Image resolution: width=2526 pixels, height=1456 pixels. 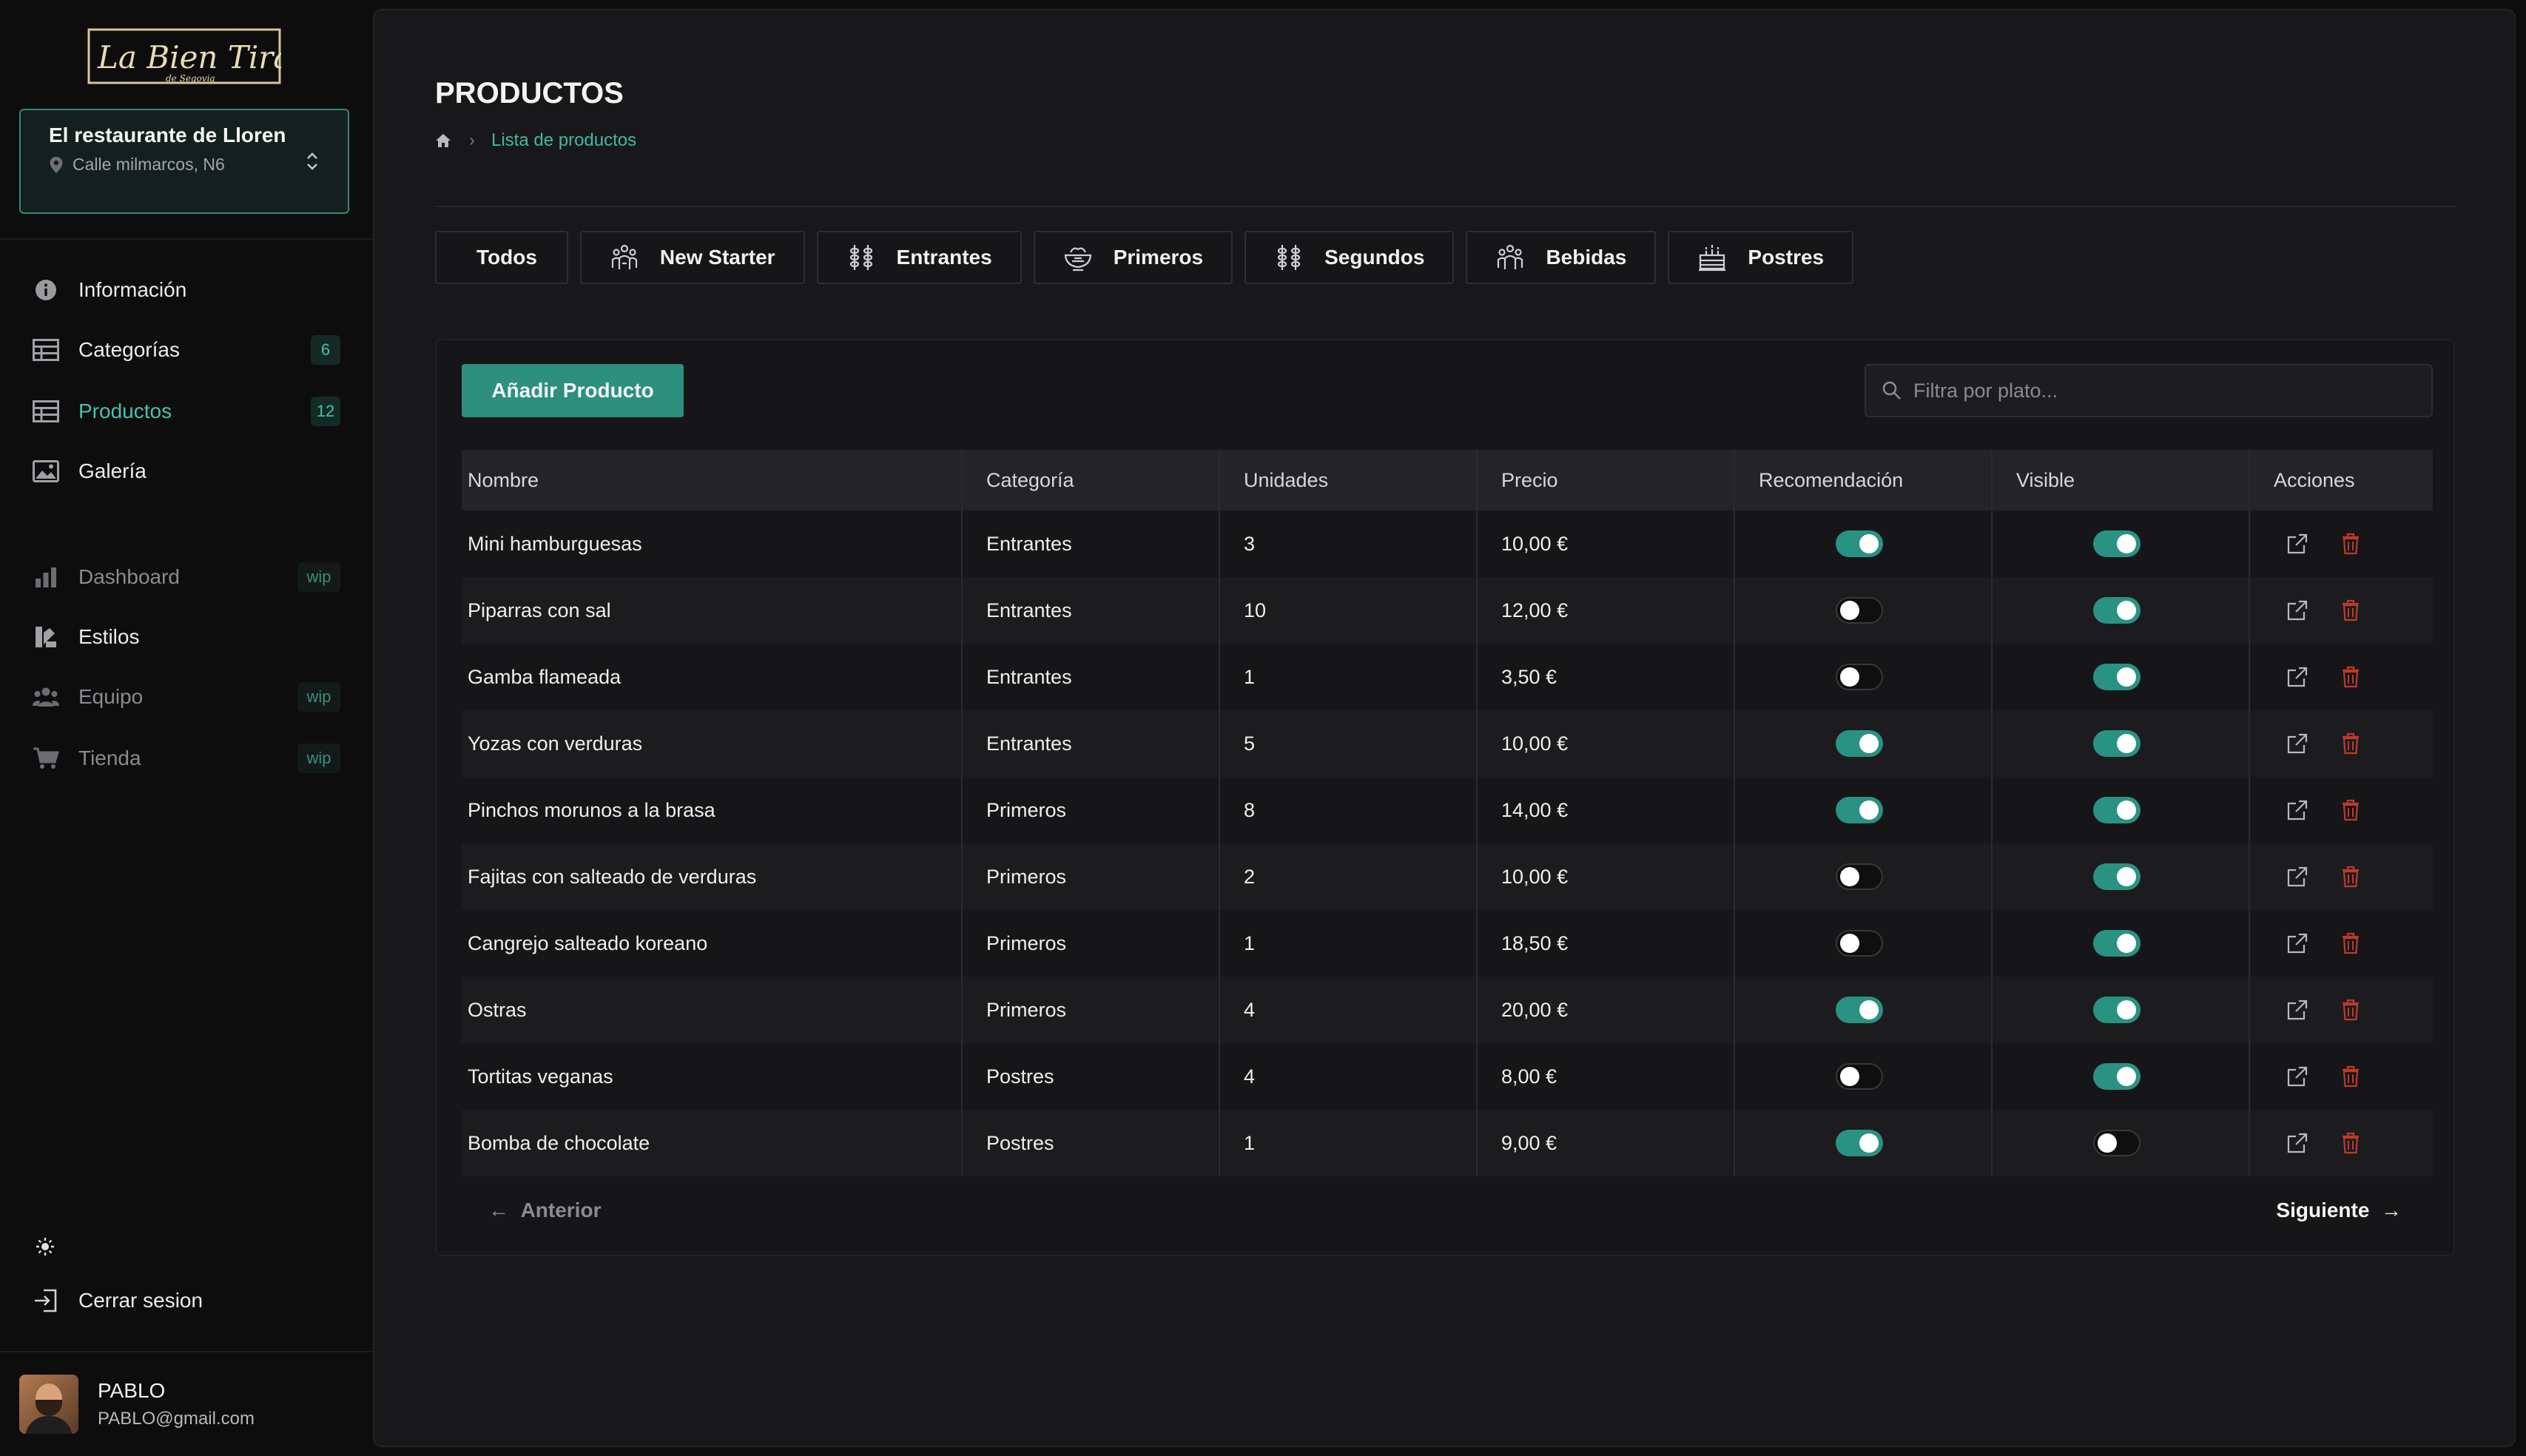 I want to click on column-header-nombre: Nombre, so click(x=712, y=480).